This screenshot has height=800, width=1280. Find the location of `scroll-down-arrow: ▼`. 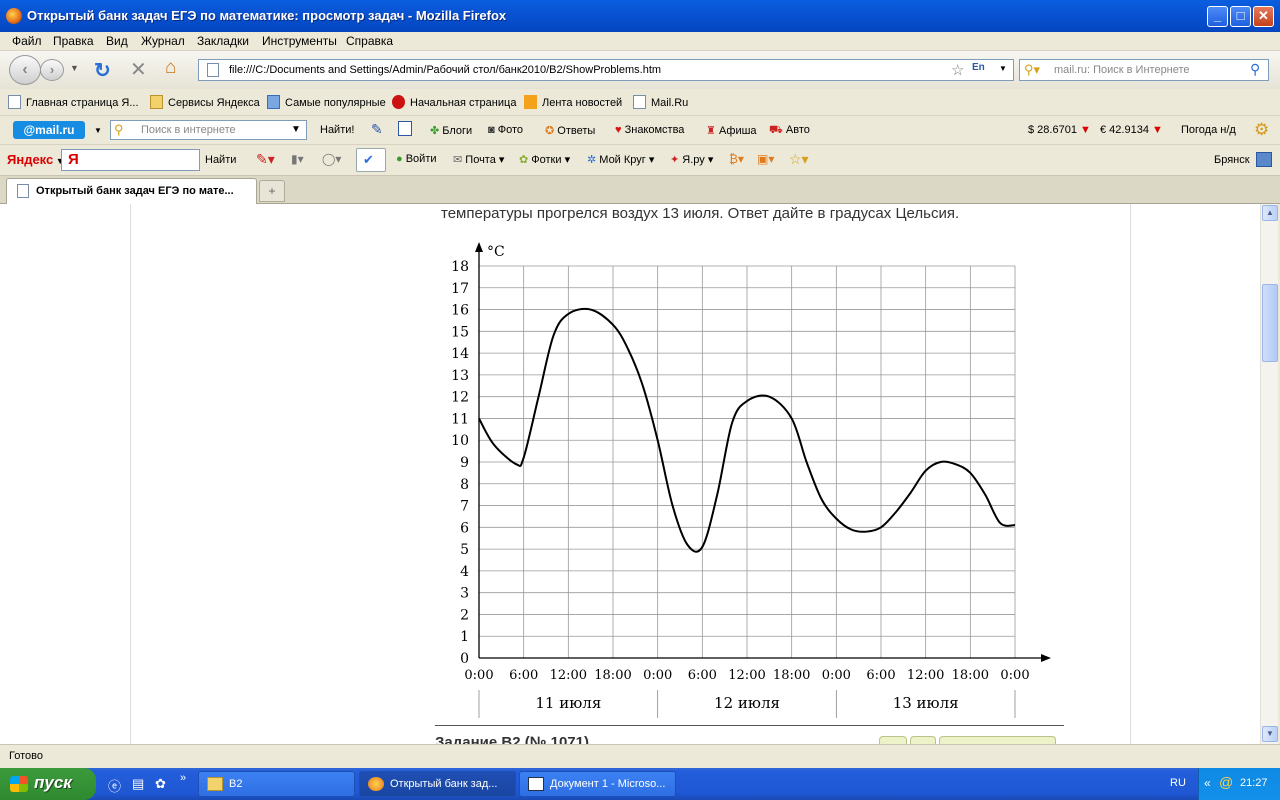

scroll-down-arrow: ▼ is located at coordinates (1270, 734).